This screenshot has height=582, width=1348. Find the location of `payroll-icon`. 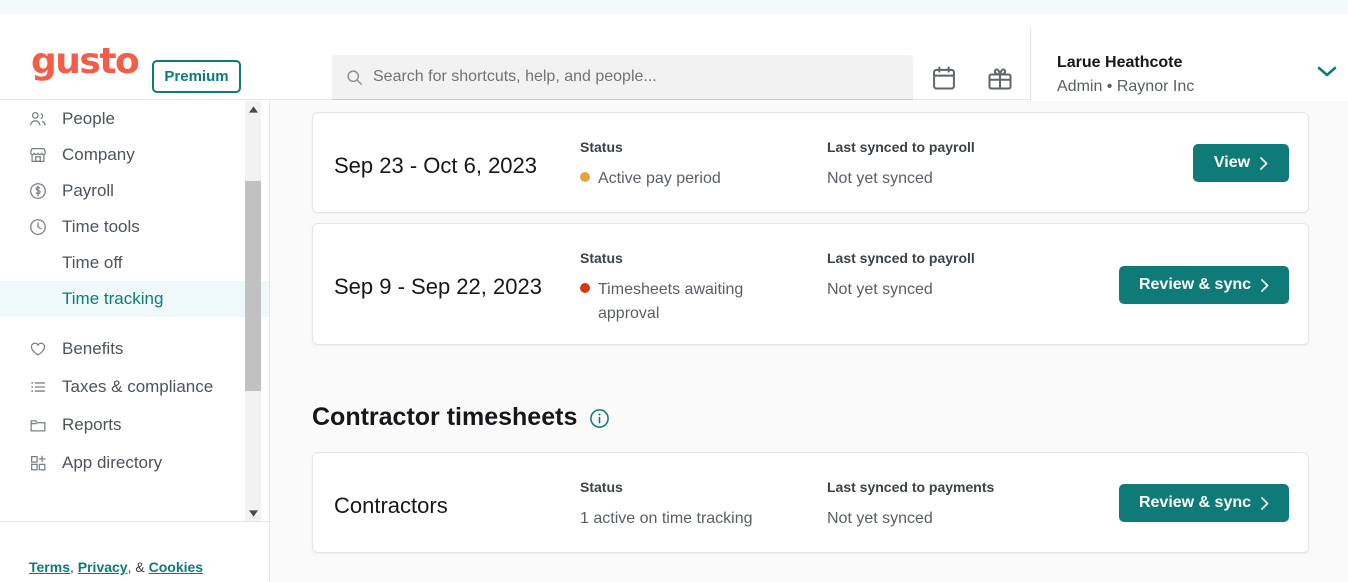

payroll-icon is located at coordinates (38, 191).